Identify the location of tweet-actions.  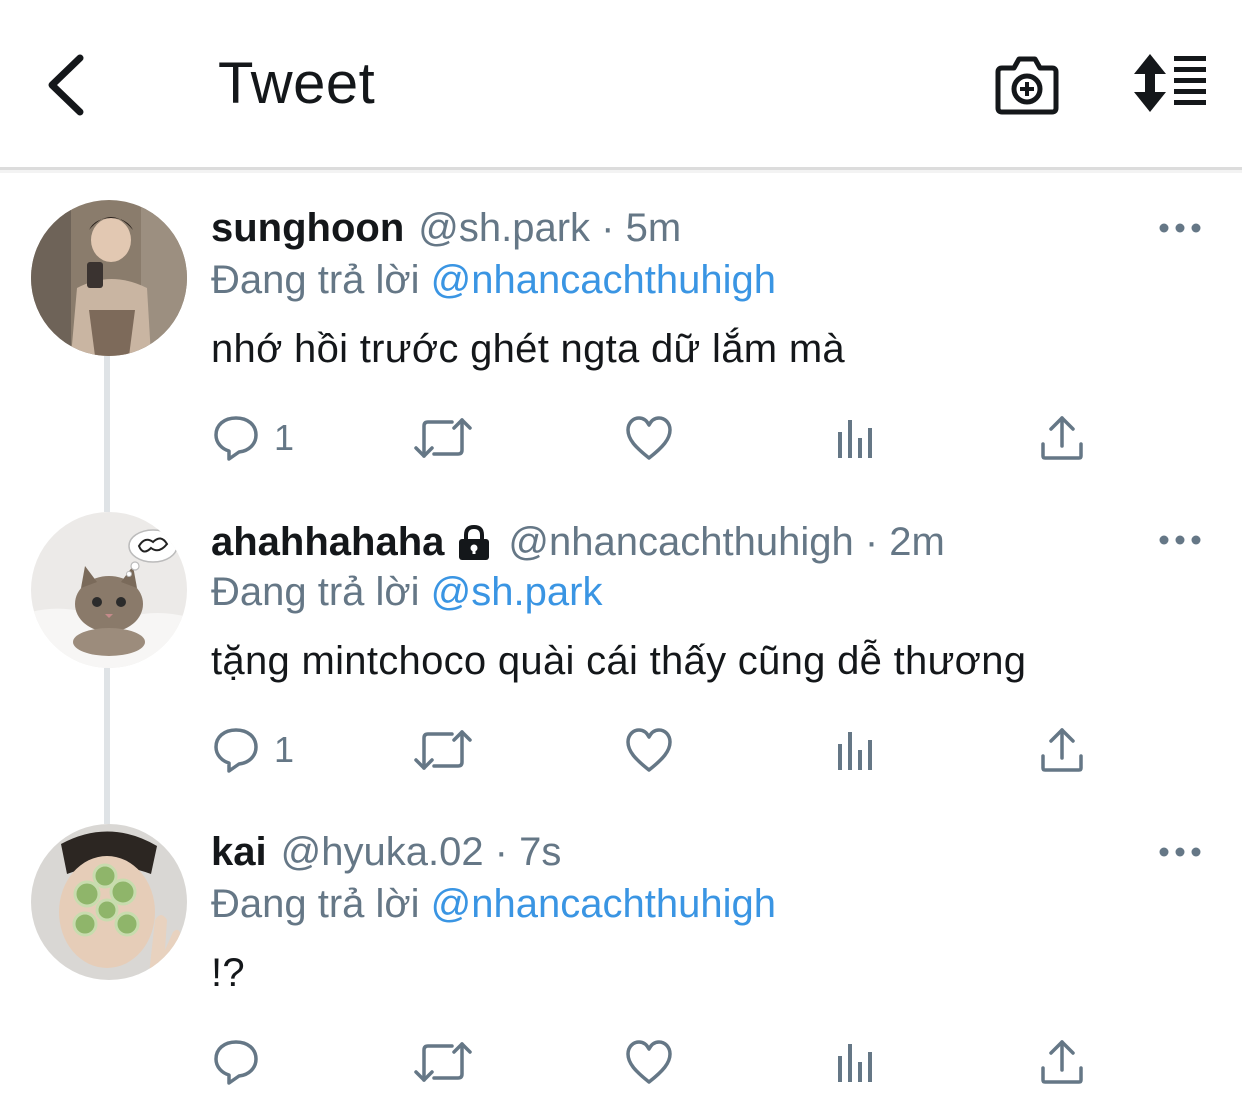
(652, 1062).